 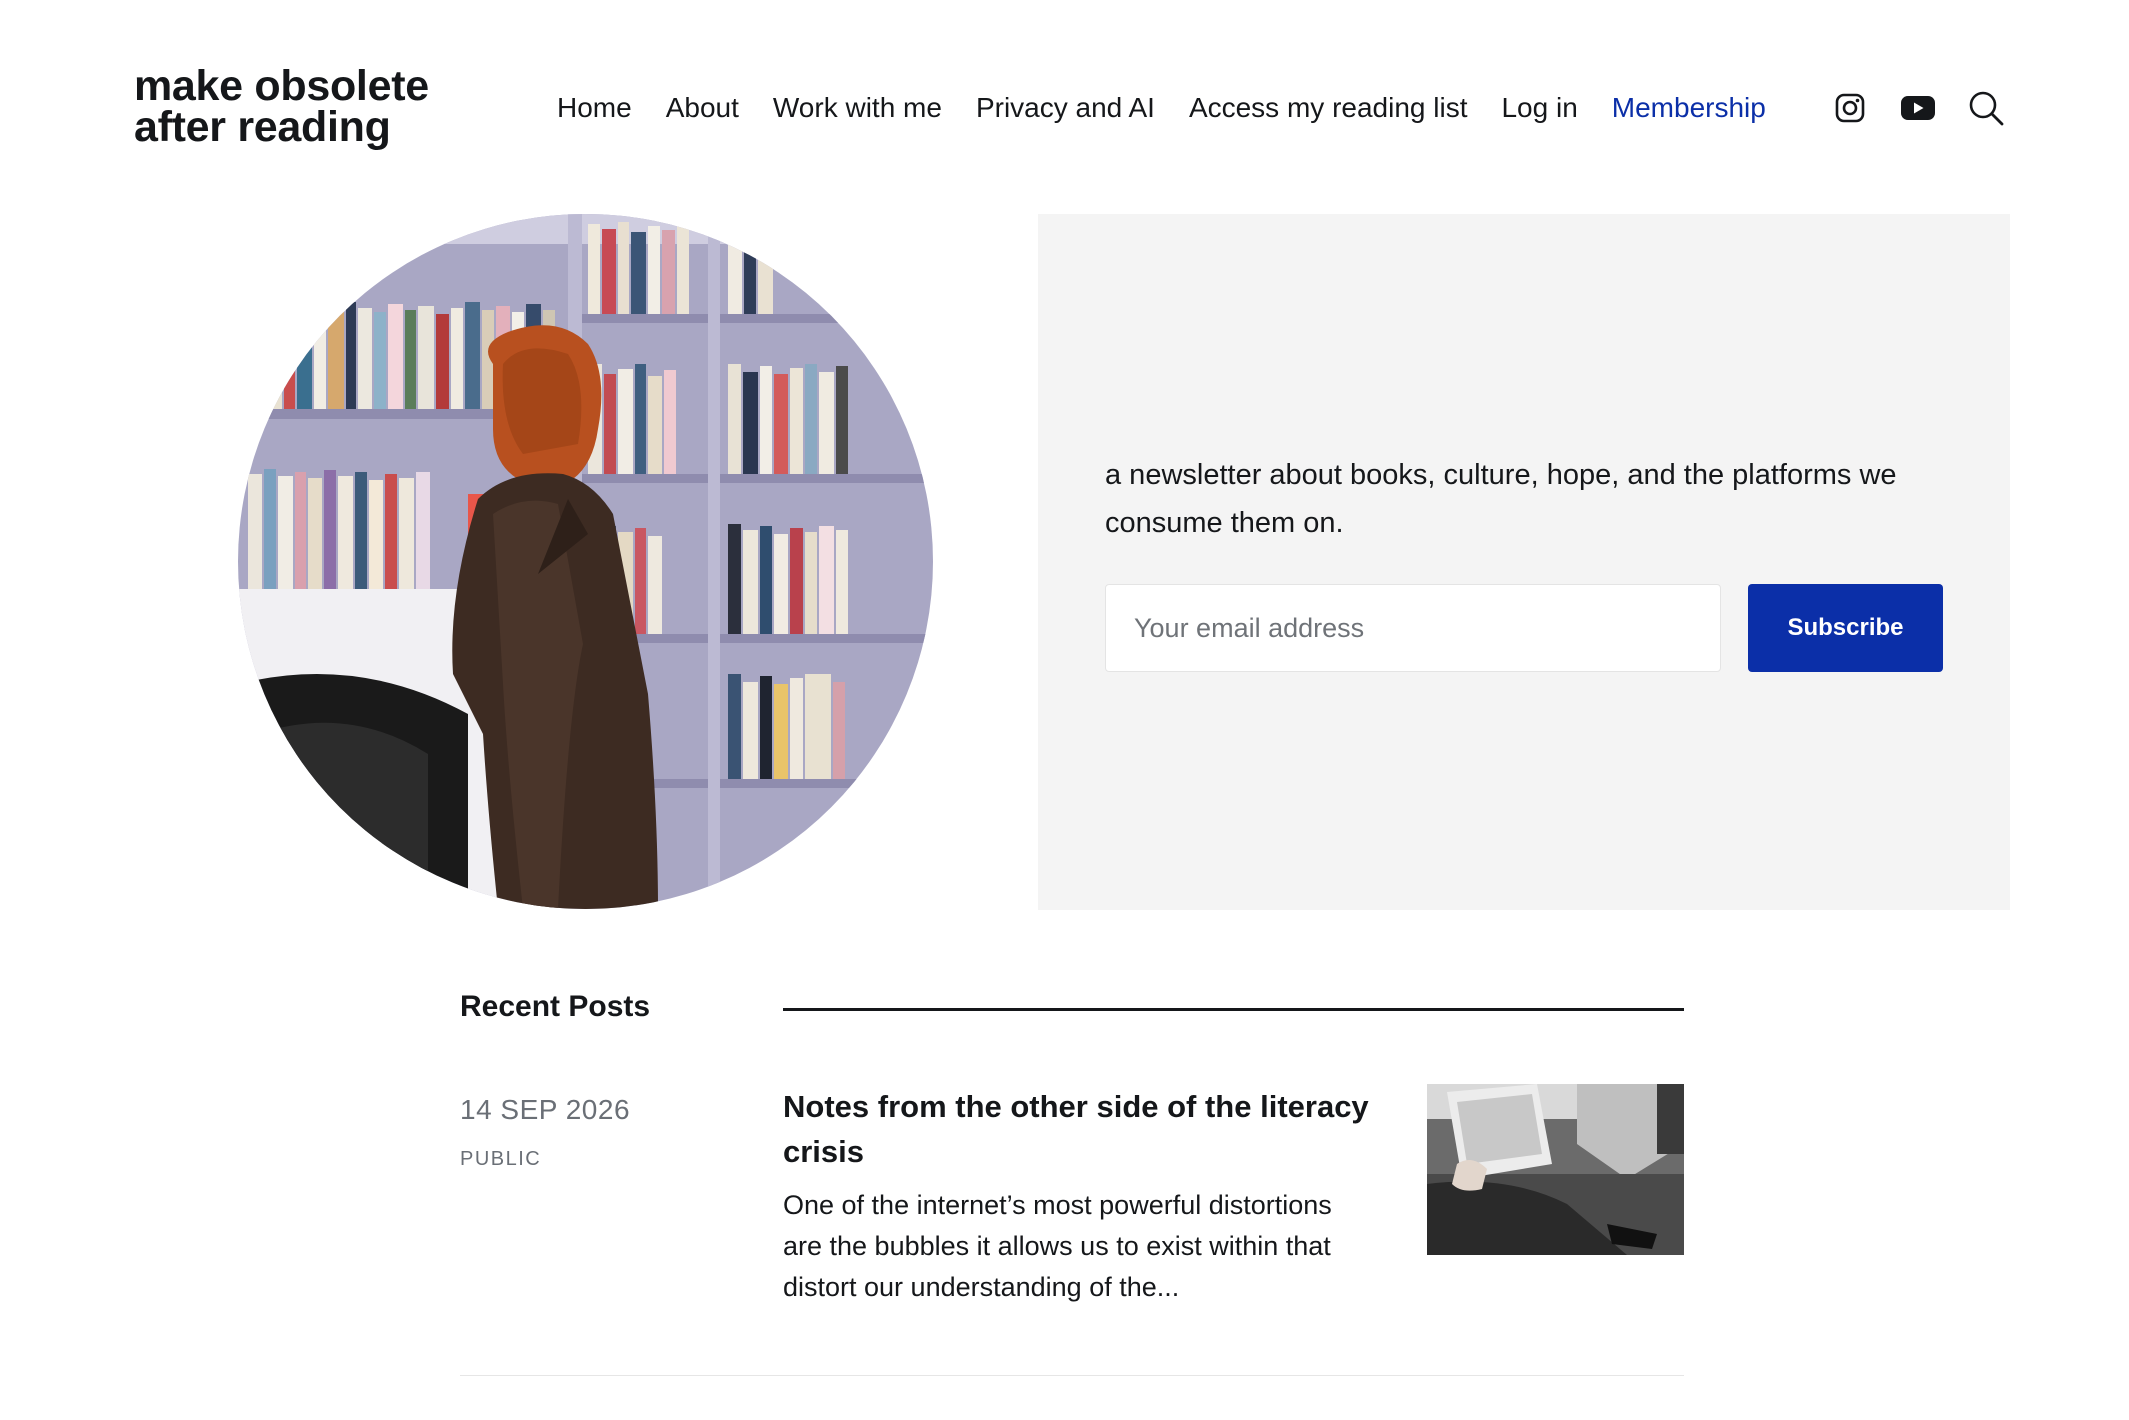 I want to click on nav-log-in: Log in, so click(x=1539, y=108).